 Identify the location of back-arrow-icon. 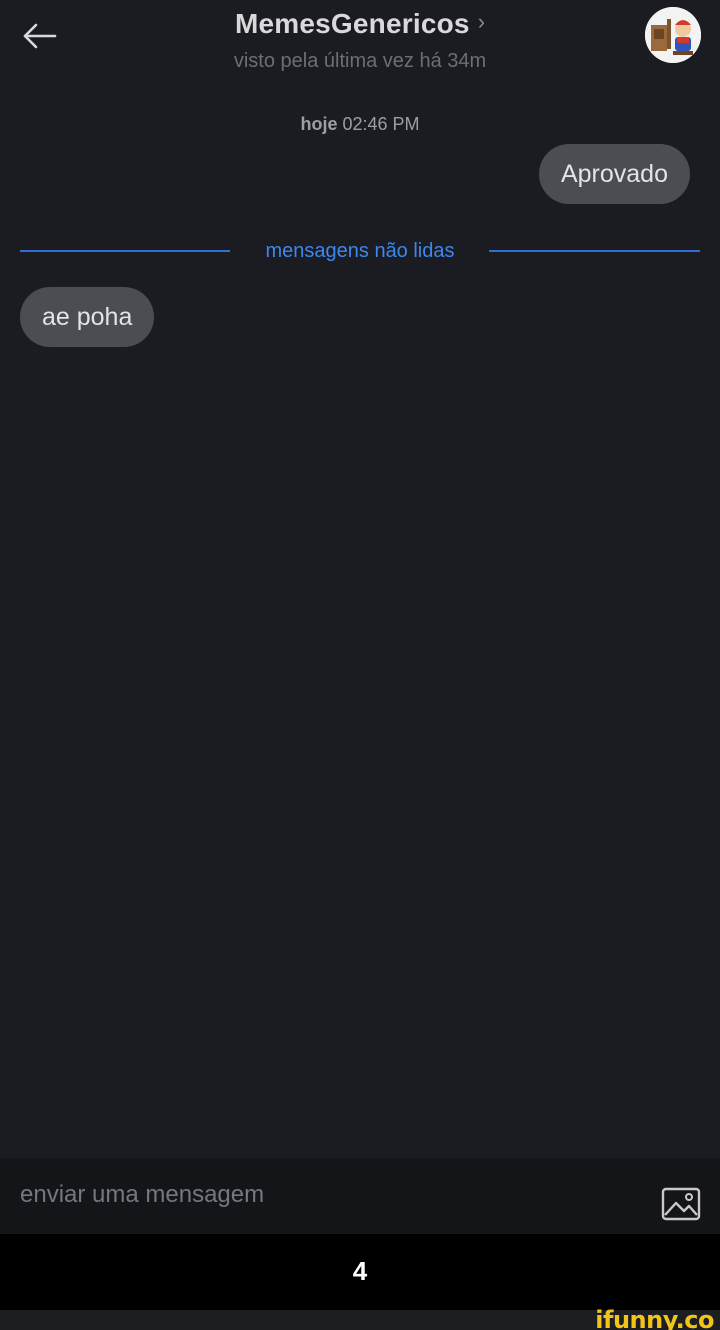
(40, 36).